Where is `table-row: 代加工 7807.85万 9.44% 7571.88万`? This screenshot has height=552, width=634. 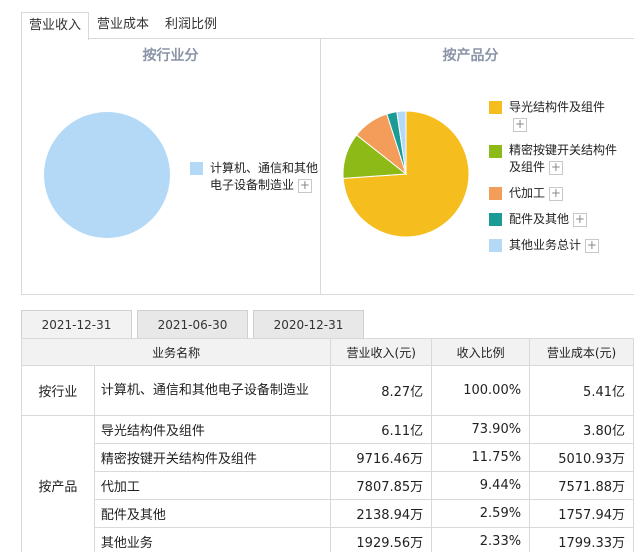
table-row: 代加工 7807.85万 9.44% 7571.88万 is located at coordinates (328, 485).